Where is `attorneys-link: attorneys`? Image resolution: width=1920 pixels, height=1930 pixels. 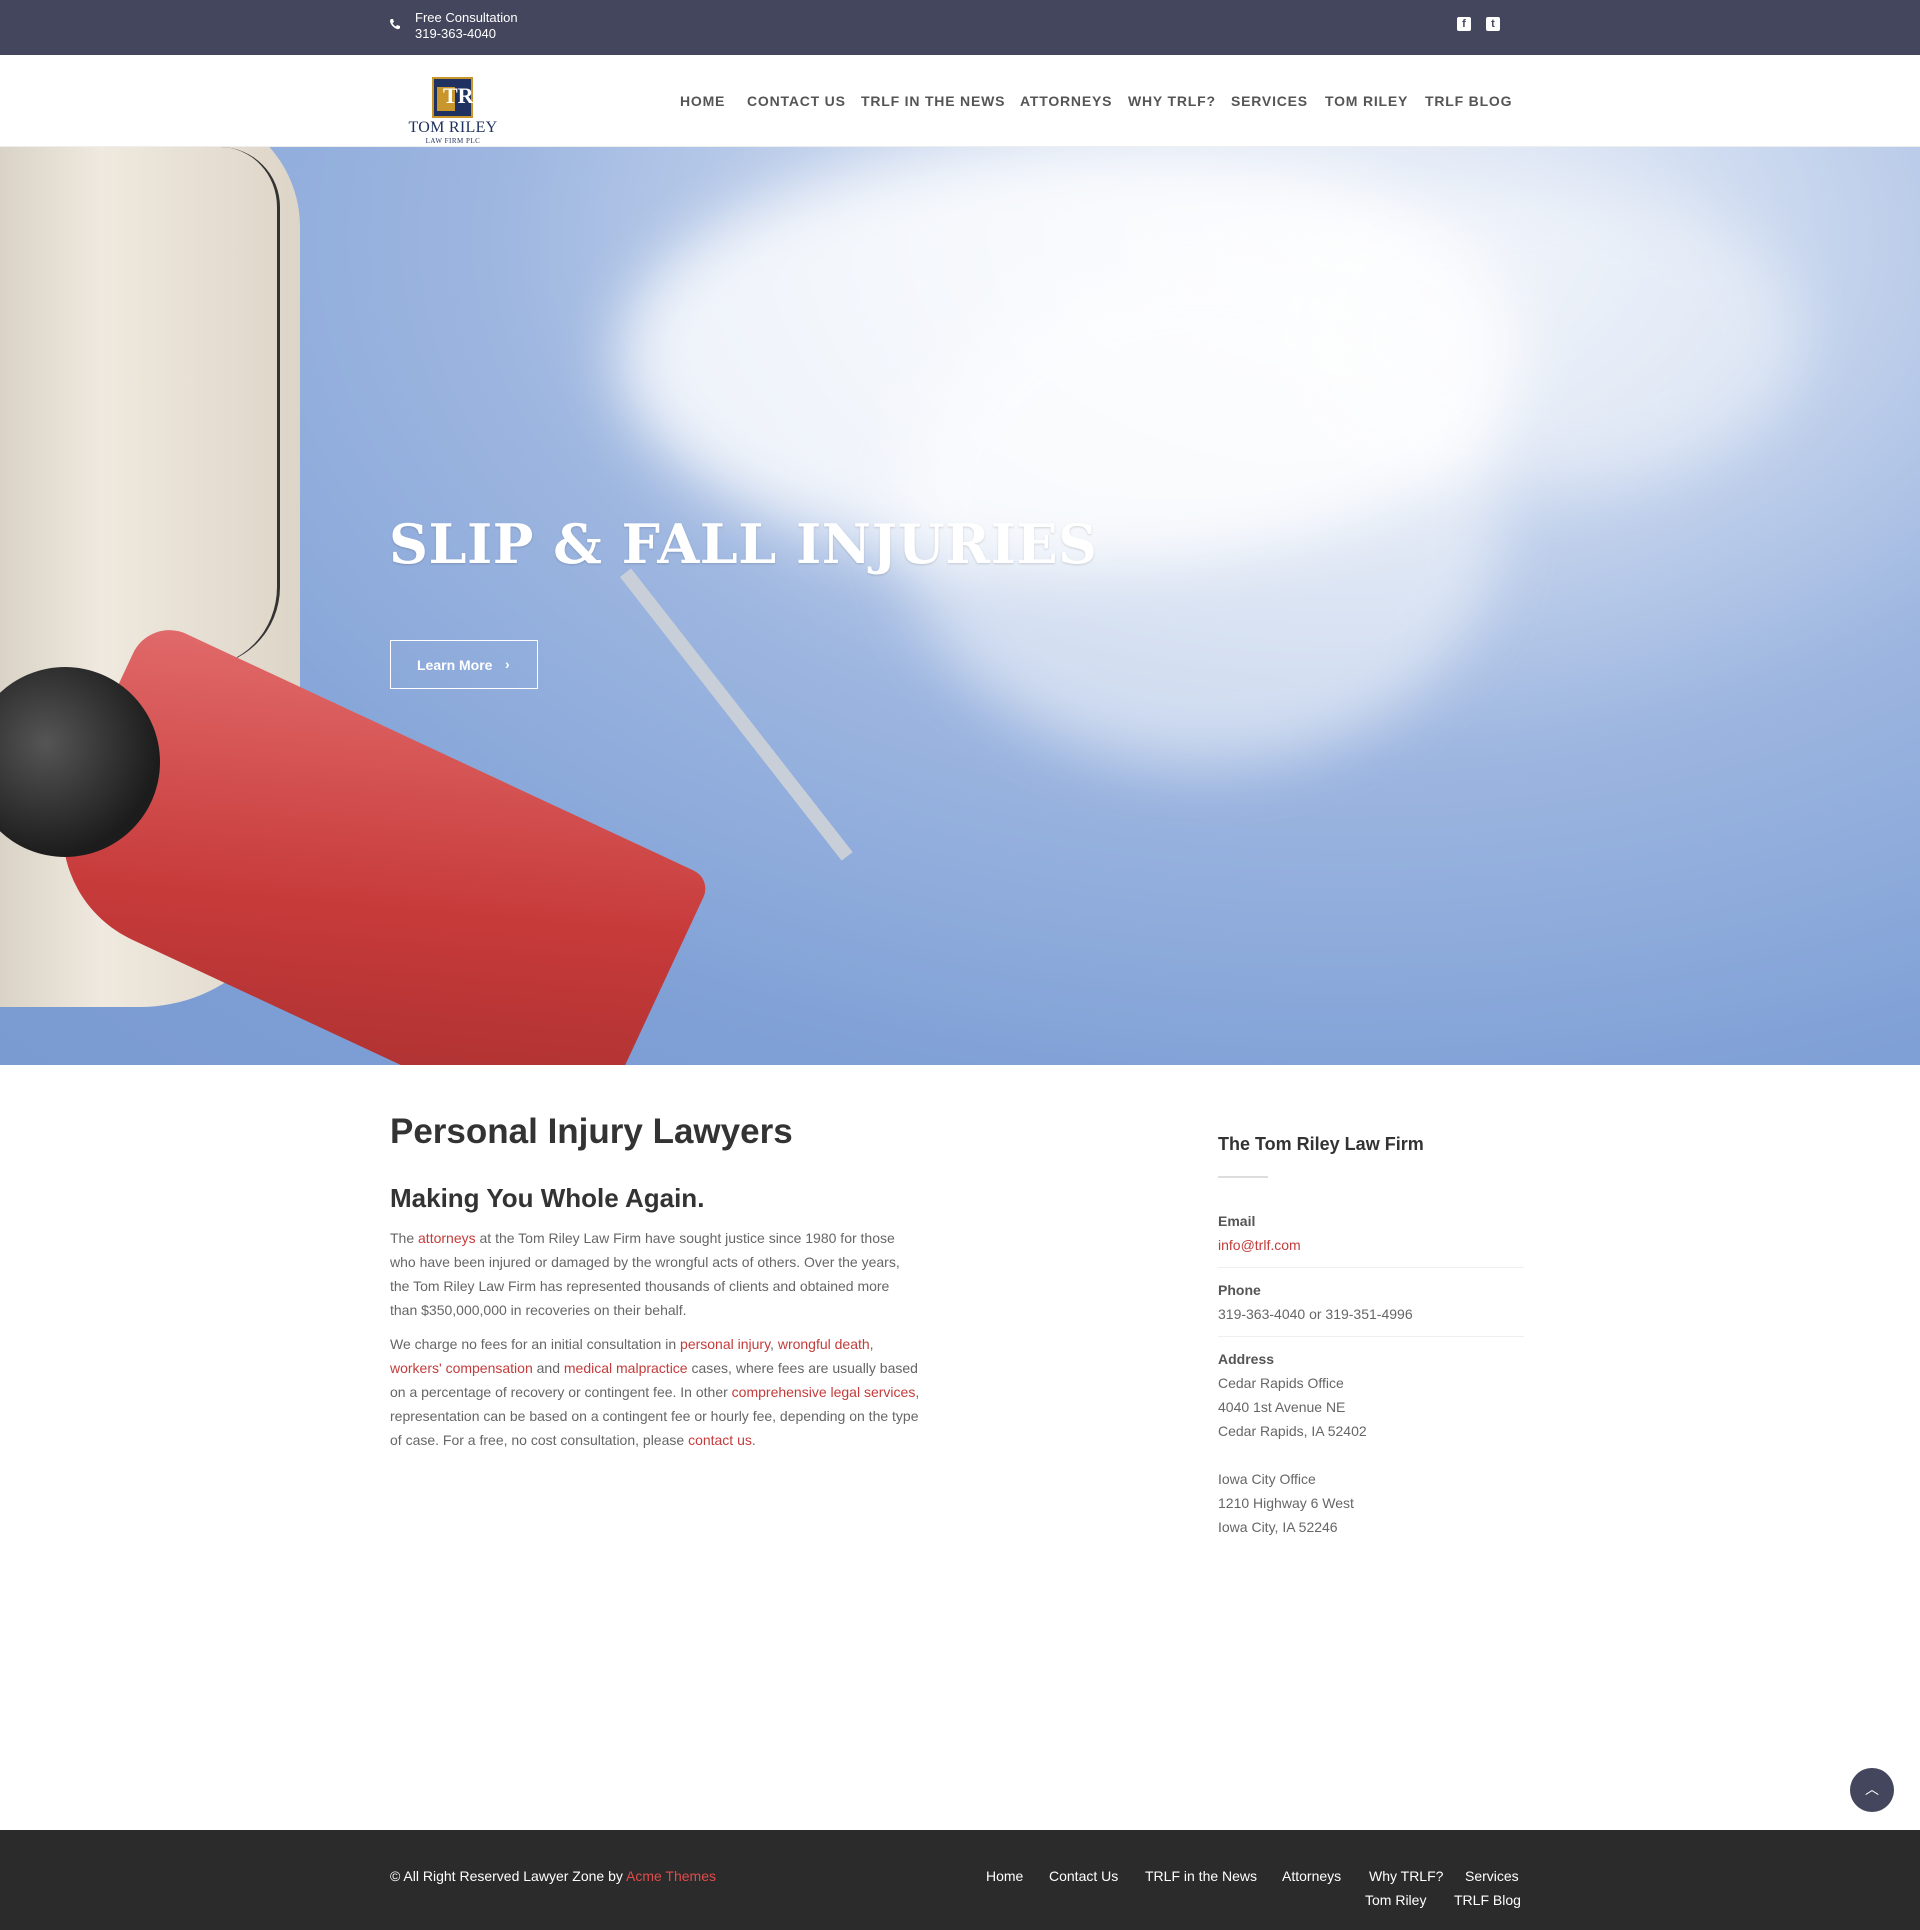
attorneys-link: attorneys is located at coordinates (447, 1238).